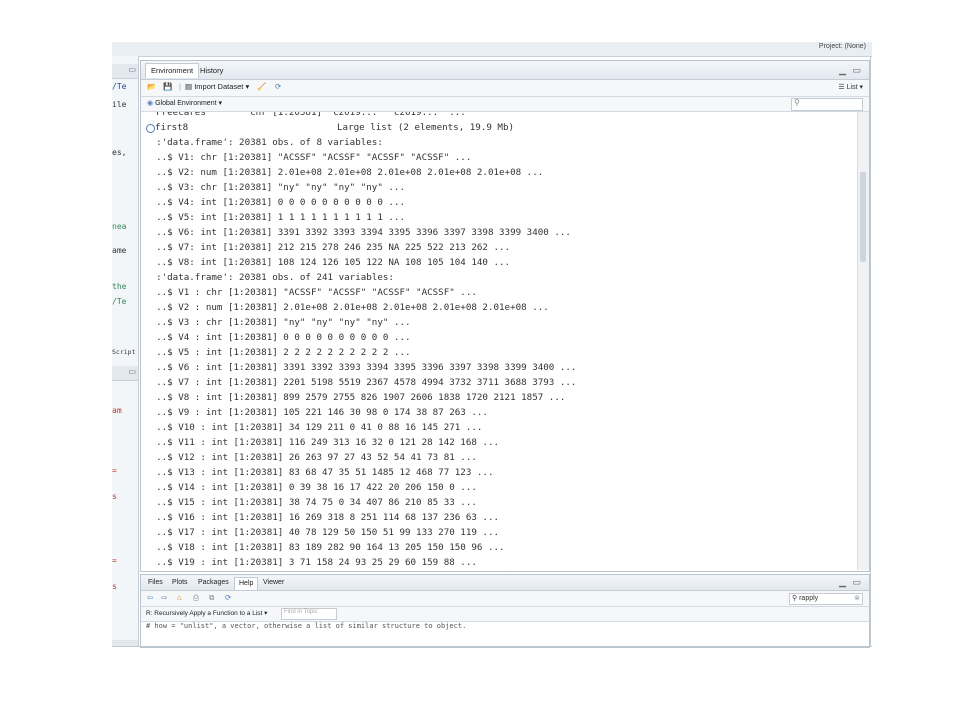 This screenshot has width=960, height=720. What do you see at coordinates (211, 598) in the screenshot?
I see `popout-icon: ⧉` at bounding box center [211, 598].